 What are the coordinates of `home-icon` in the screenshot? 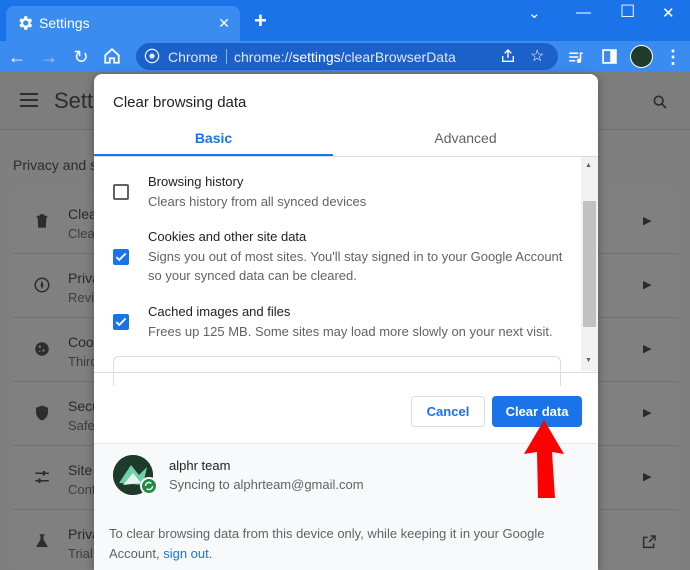 It's located at (112, 56).